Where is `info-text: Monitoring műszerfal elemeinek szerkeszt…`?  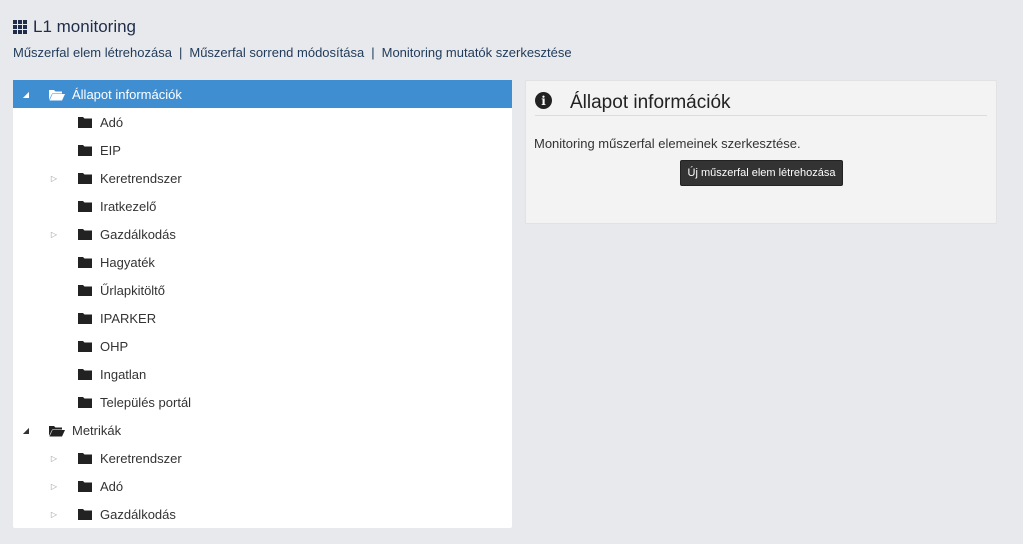
info-text: Monitoring műszerfal elemeinek szerkeszt… is located at coordinates (667, 143).